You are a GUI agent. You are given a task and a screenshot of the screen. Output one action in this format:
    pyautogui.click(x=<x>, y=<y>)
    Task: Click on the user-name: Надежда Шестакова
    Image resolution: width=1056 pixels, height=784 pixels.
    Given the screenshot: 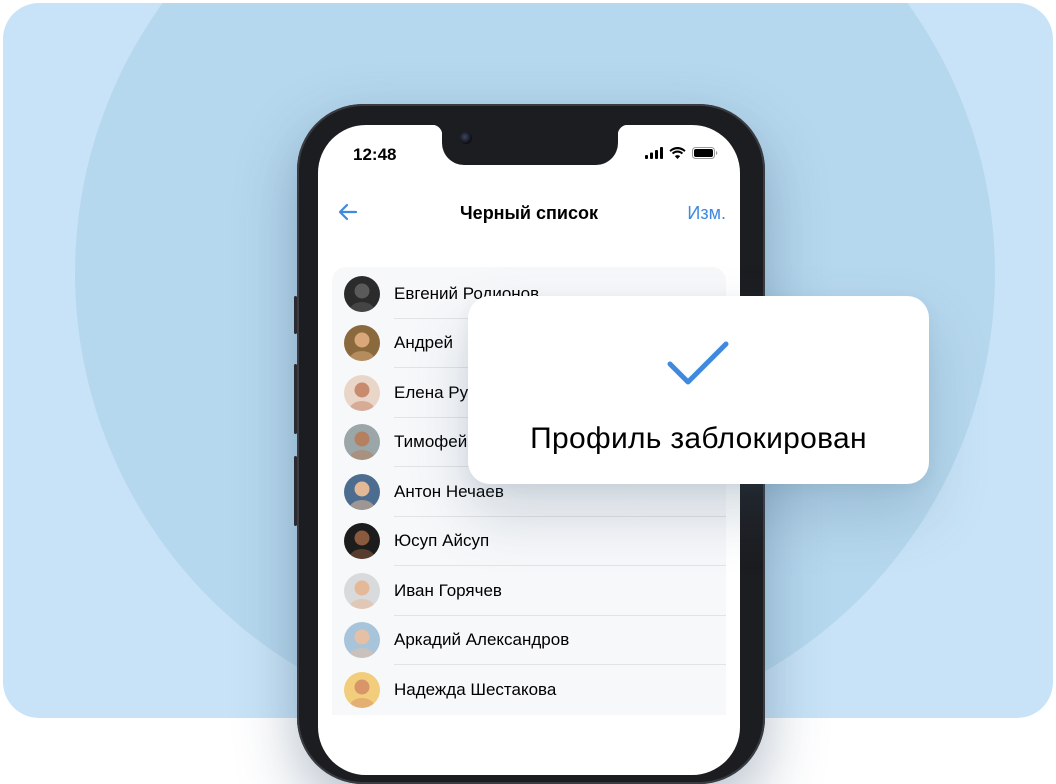 What is the action you would take?
    pyautogui.click(x=475, y=689)
    